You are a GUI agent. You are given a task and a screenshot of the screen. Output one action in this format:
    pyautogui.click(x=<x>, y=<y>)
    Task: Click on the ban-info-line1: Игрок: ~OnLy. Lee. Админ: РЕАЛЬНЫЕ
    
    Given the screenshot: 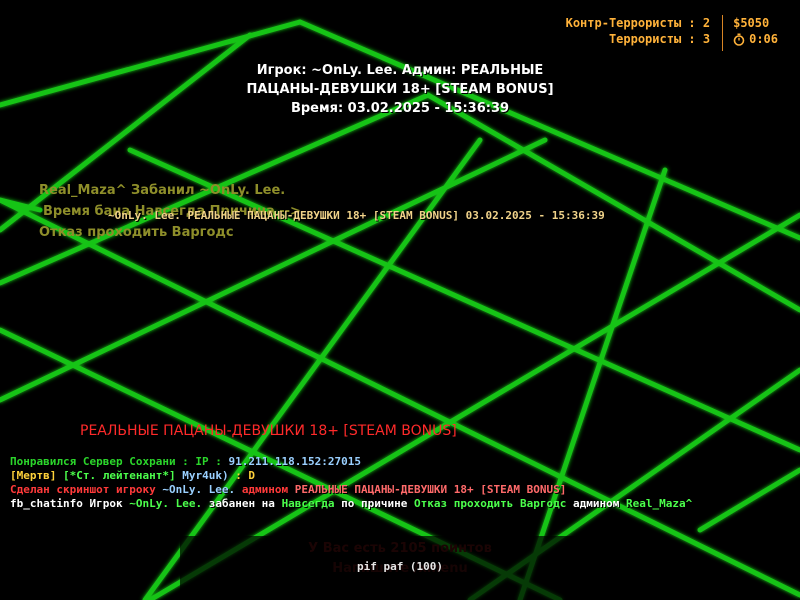 What is the action you would take?
    pyautogui.click(x=400, y=70)
    